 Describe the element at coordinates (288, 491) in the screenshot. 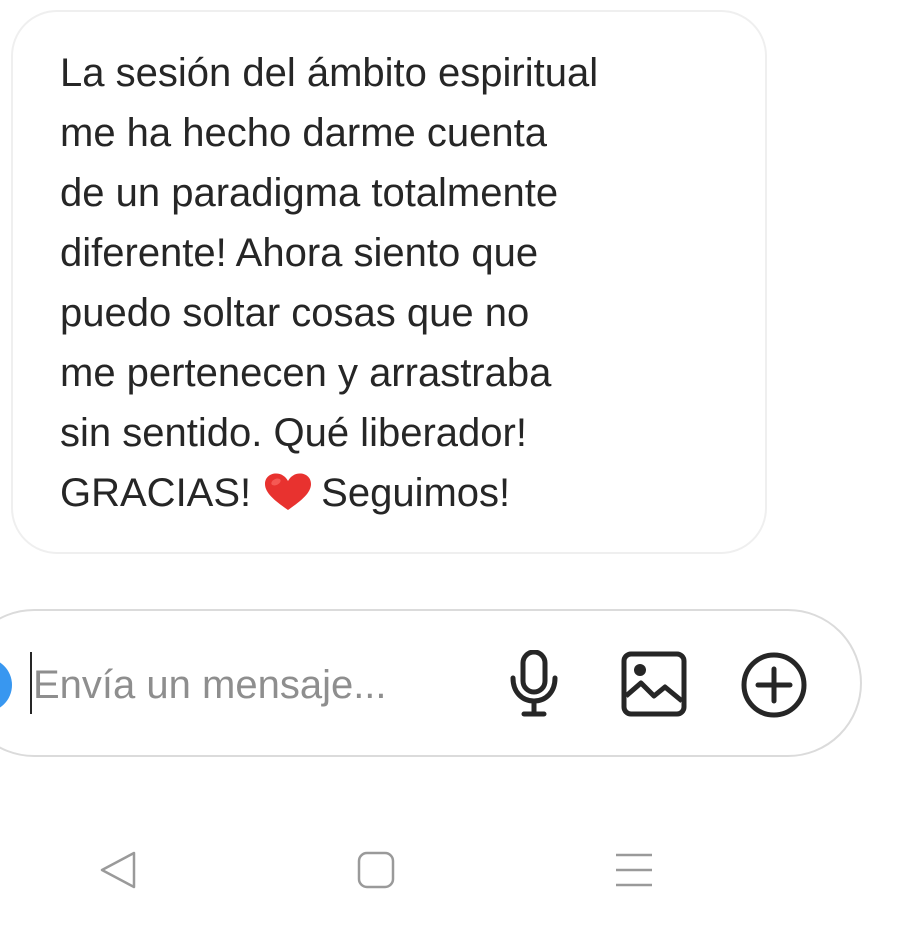

I see `heart-emoji-icon` at that location.